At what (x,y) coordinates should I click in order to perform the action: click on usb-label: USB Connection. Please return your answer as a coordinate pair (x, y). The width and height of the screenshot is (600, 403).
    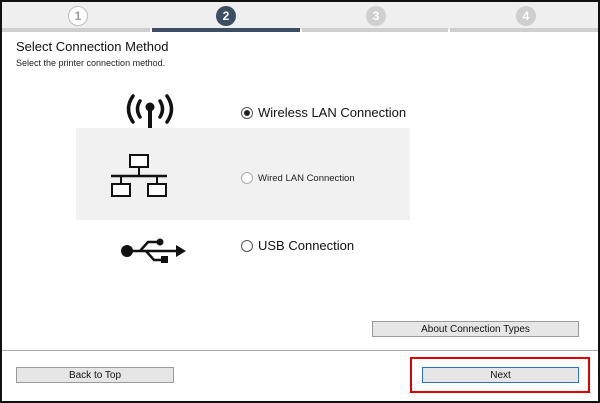
    Looking at the image, I should click on (306, 245).